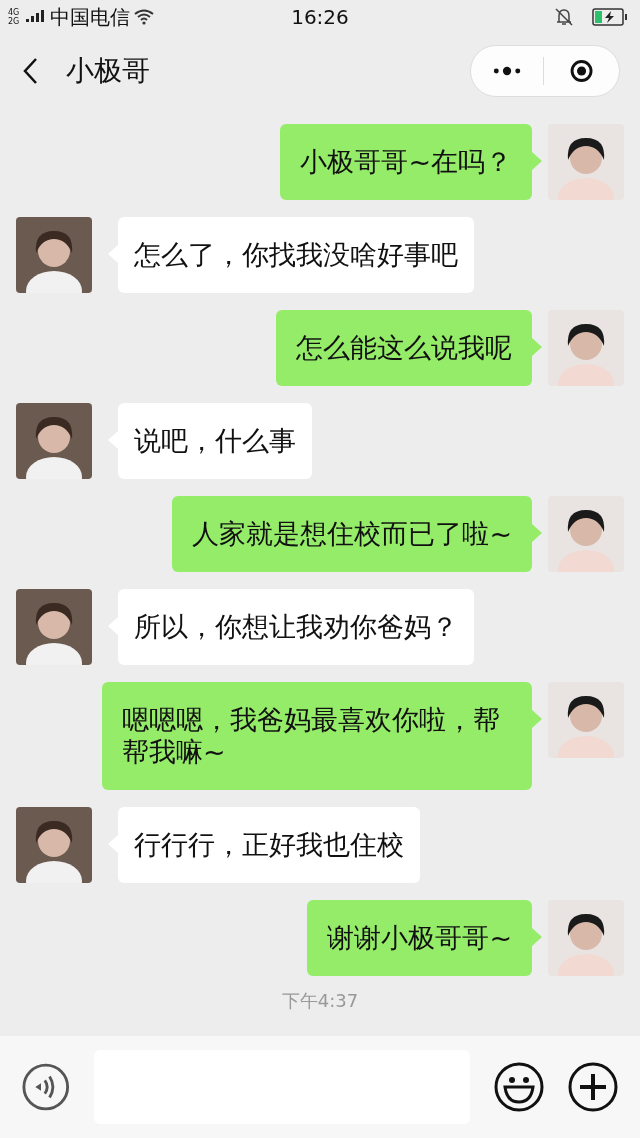 Image resolution: width=640 pixels, height=1138 pixels. Describe the element at coordinates (507, 71) in the screenshot. I see `more-icon` at that location.